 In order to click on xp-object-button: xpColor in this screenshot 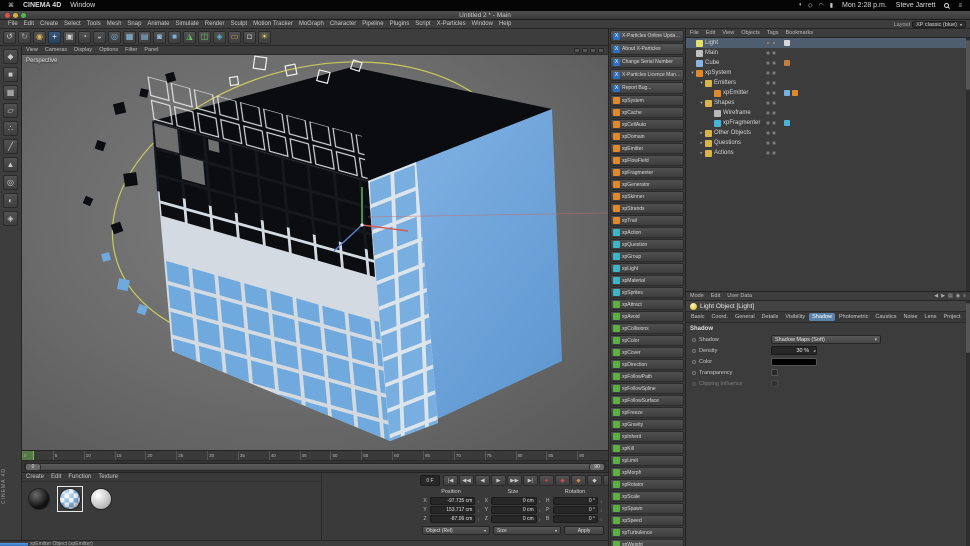, I will do `click(647, 340)`.